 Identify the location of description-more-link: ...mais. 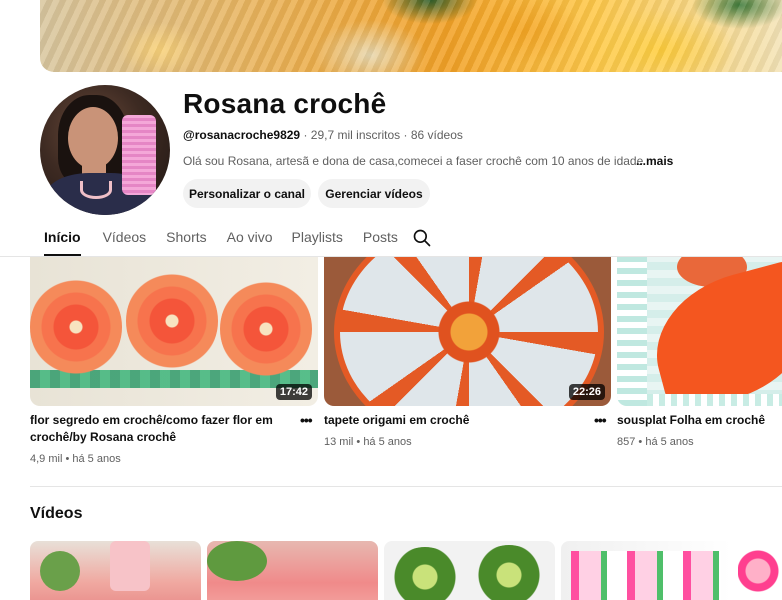
(654, 161).